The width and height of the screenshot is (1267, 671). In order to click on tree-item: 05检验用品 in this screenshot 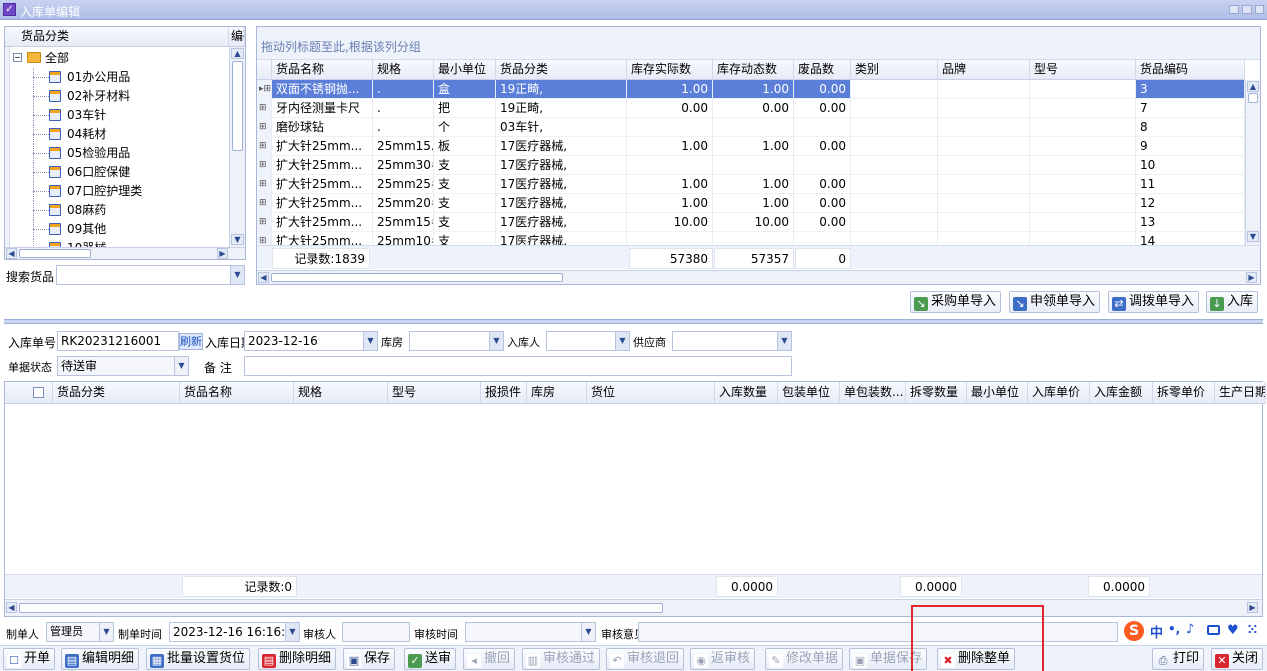, I will do `click(119, 153)`.